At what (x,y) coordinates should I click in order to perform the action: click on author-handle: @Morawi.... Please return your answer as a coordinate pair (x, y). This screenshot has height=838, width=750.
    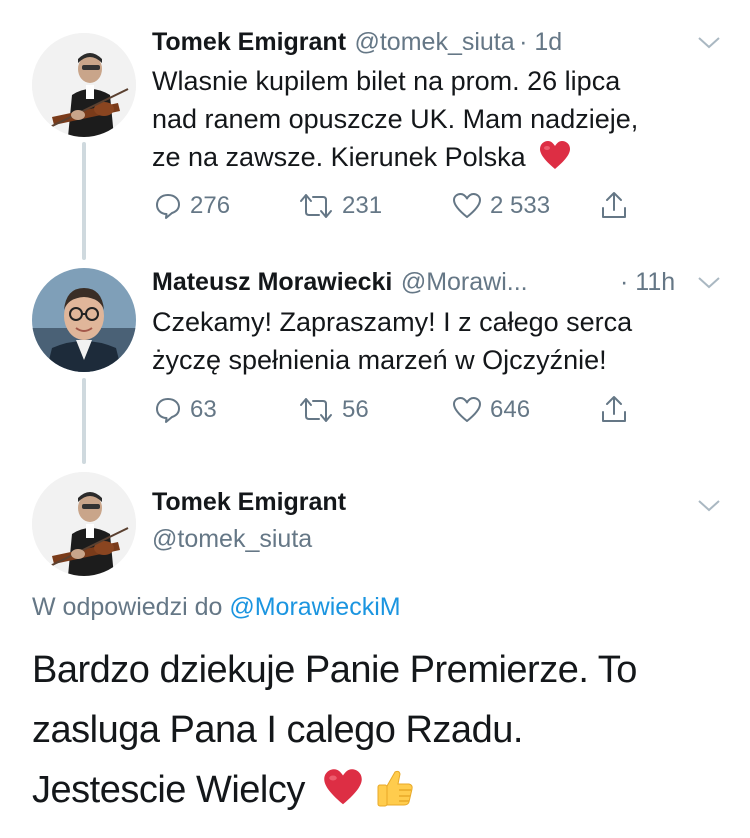
    Looking at the image, I should click on (464, 282).